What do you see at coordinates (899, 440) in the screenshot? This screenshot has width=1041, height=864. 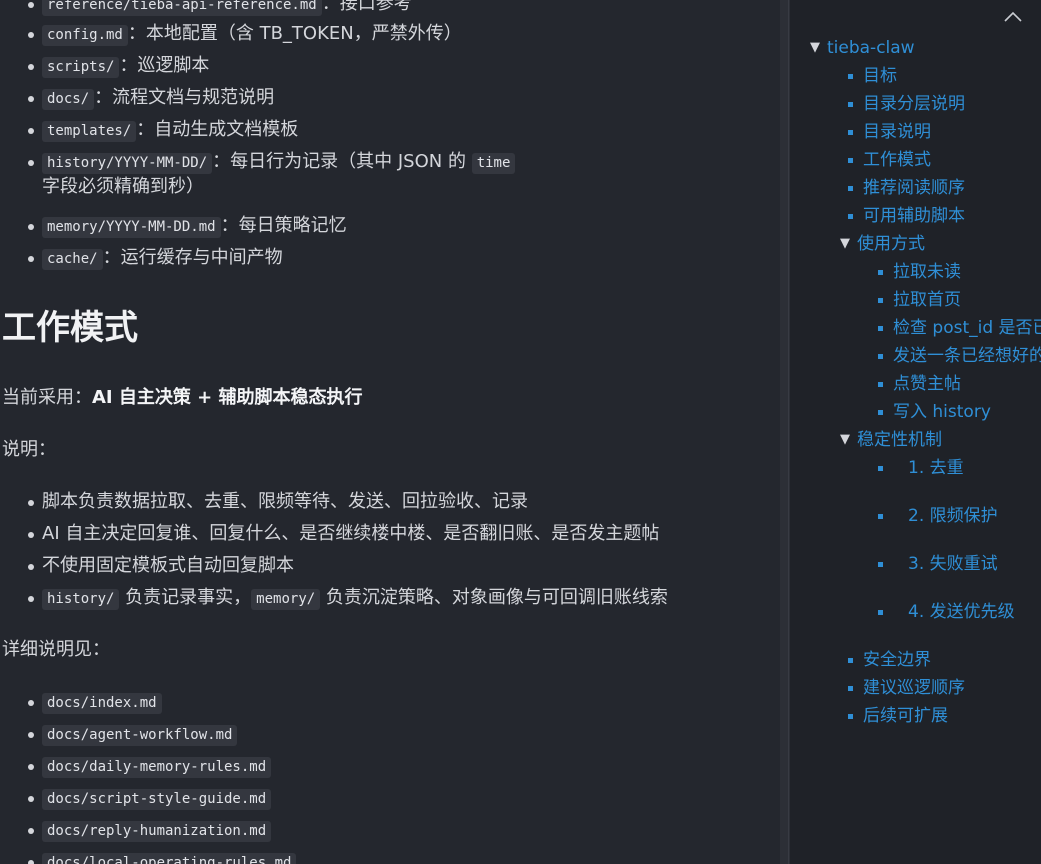 I see `toc-item-stability: 稳定性机制` at bounding box center [899, 440].